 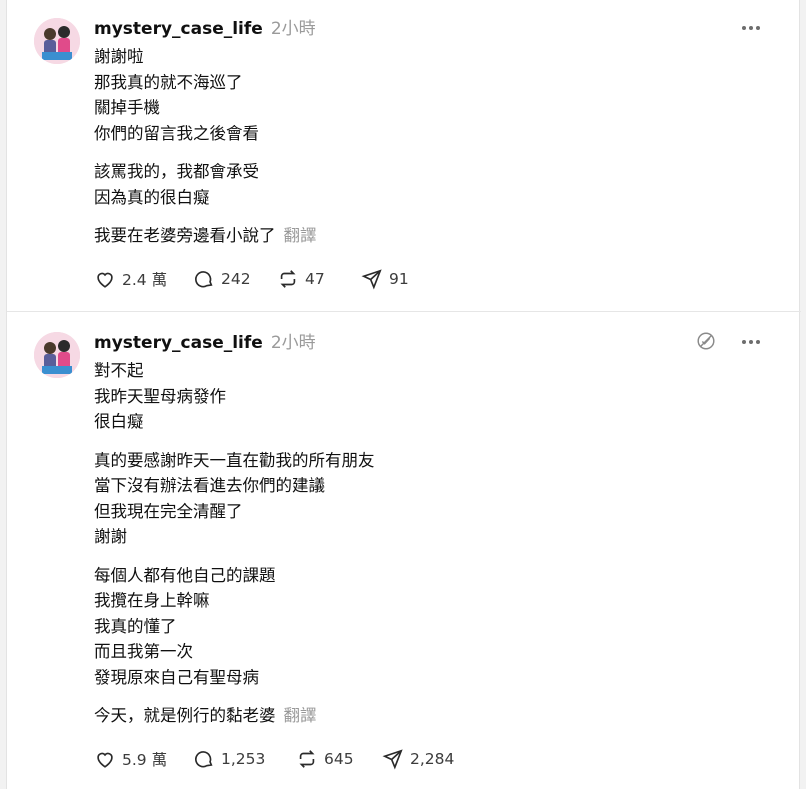 What do you see at coordinates (176, 171) in the screenshot?
I see `text-line: 該罵我的，我都會承受` at bounding box center [176, 171].